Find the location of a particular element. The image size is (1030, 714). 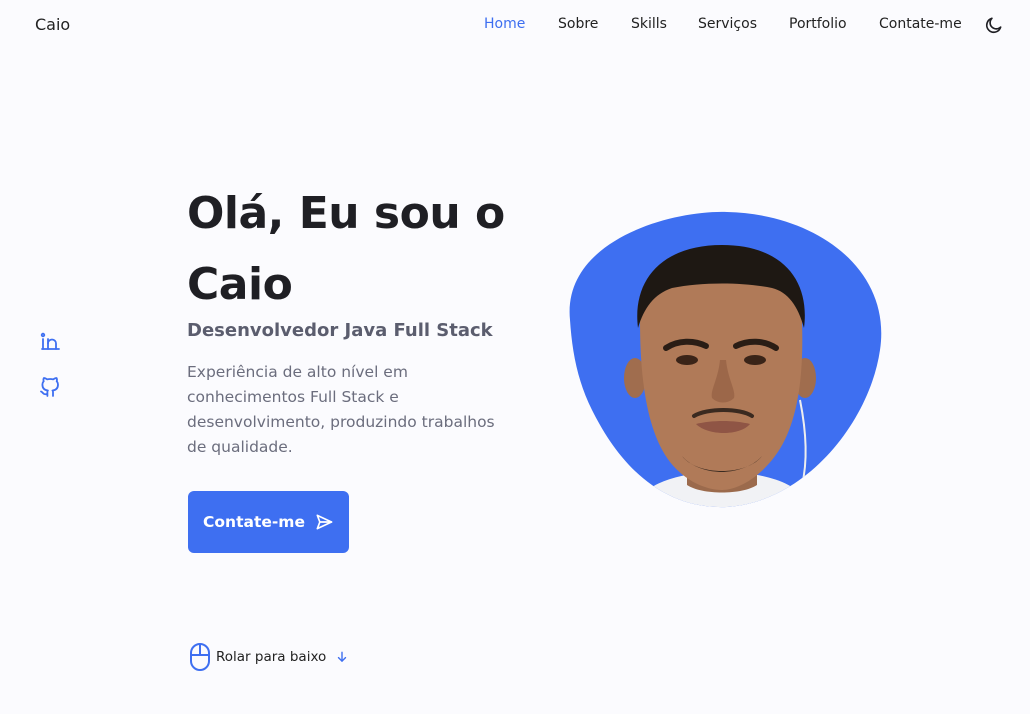

linkedin-link is located at coordinates (50, 341).